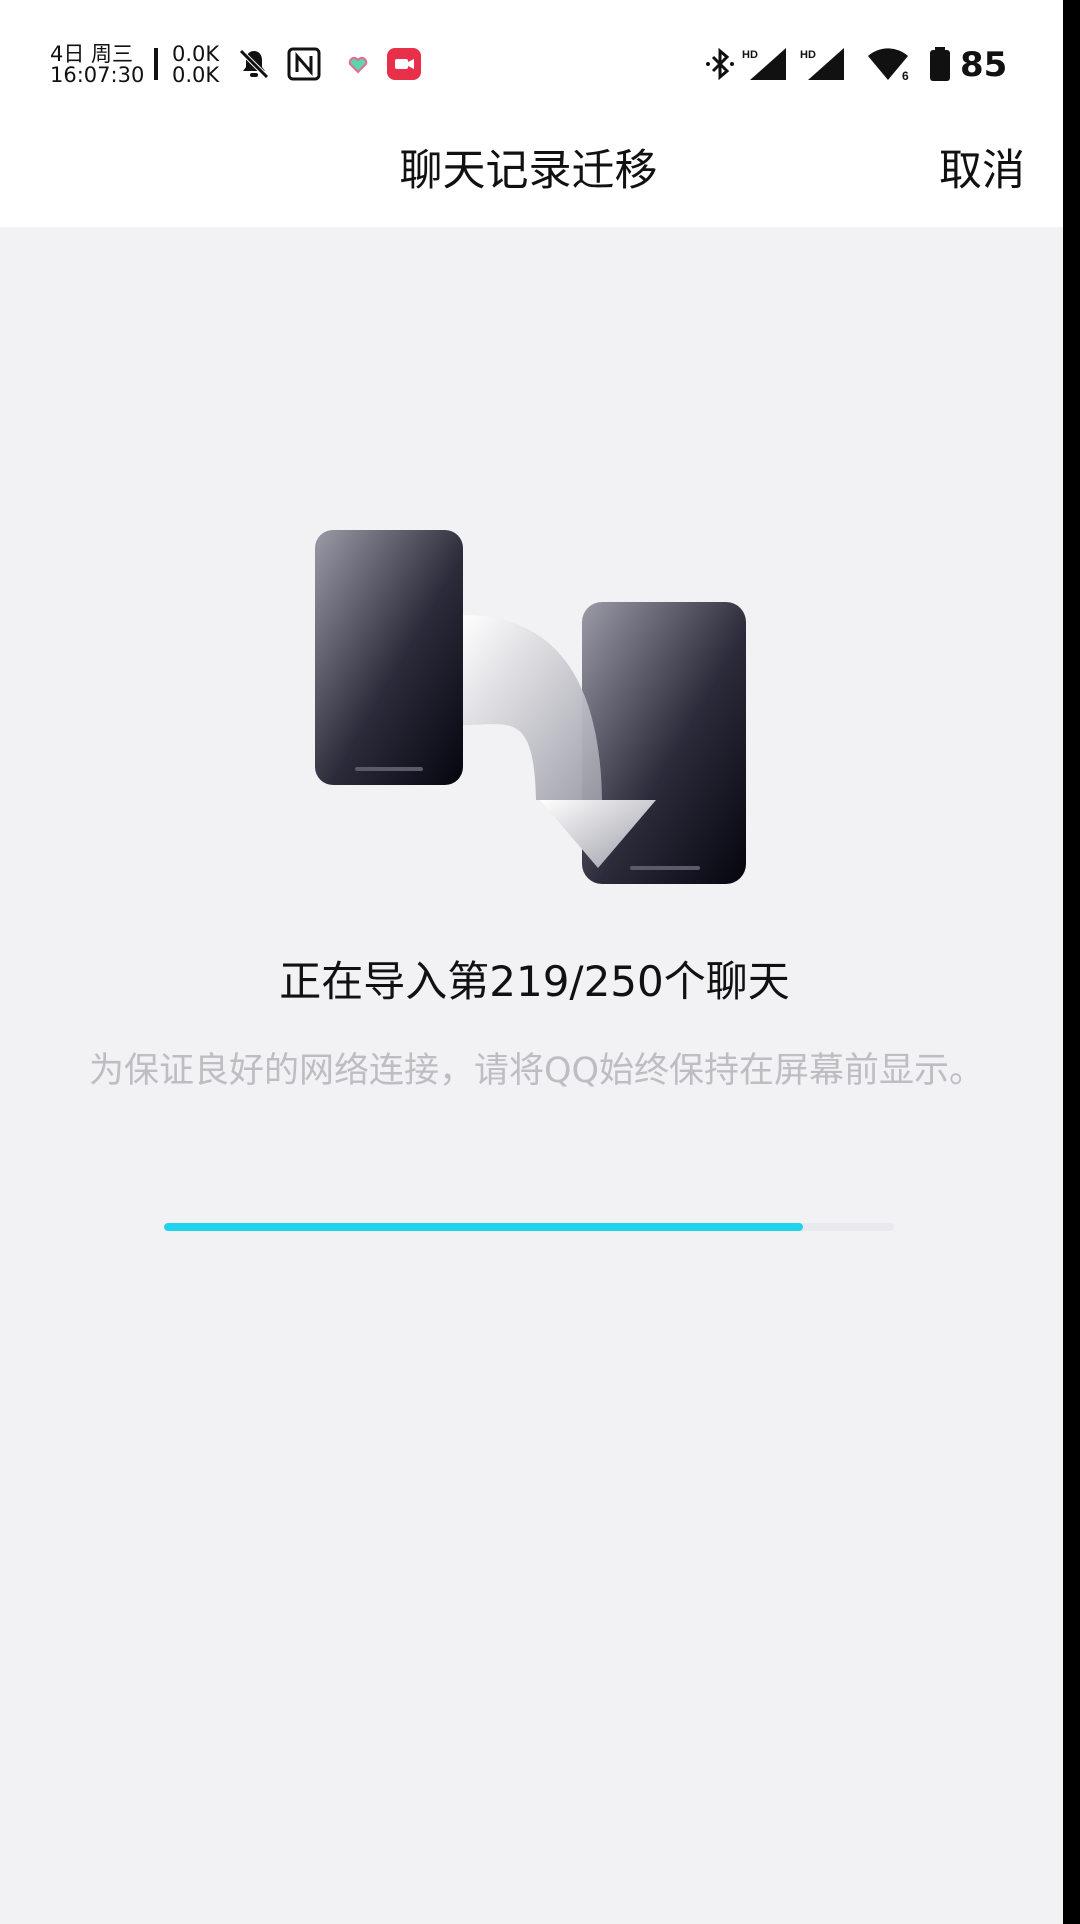 Image resolution: width=1080 pixels, height=1924 pixels. I want to click on nav-bar: 聊天记录迁移 取消, so click(531, 169).